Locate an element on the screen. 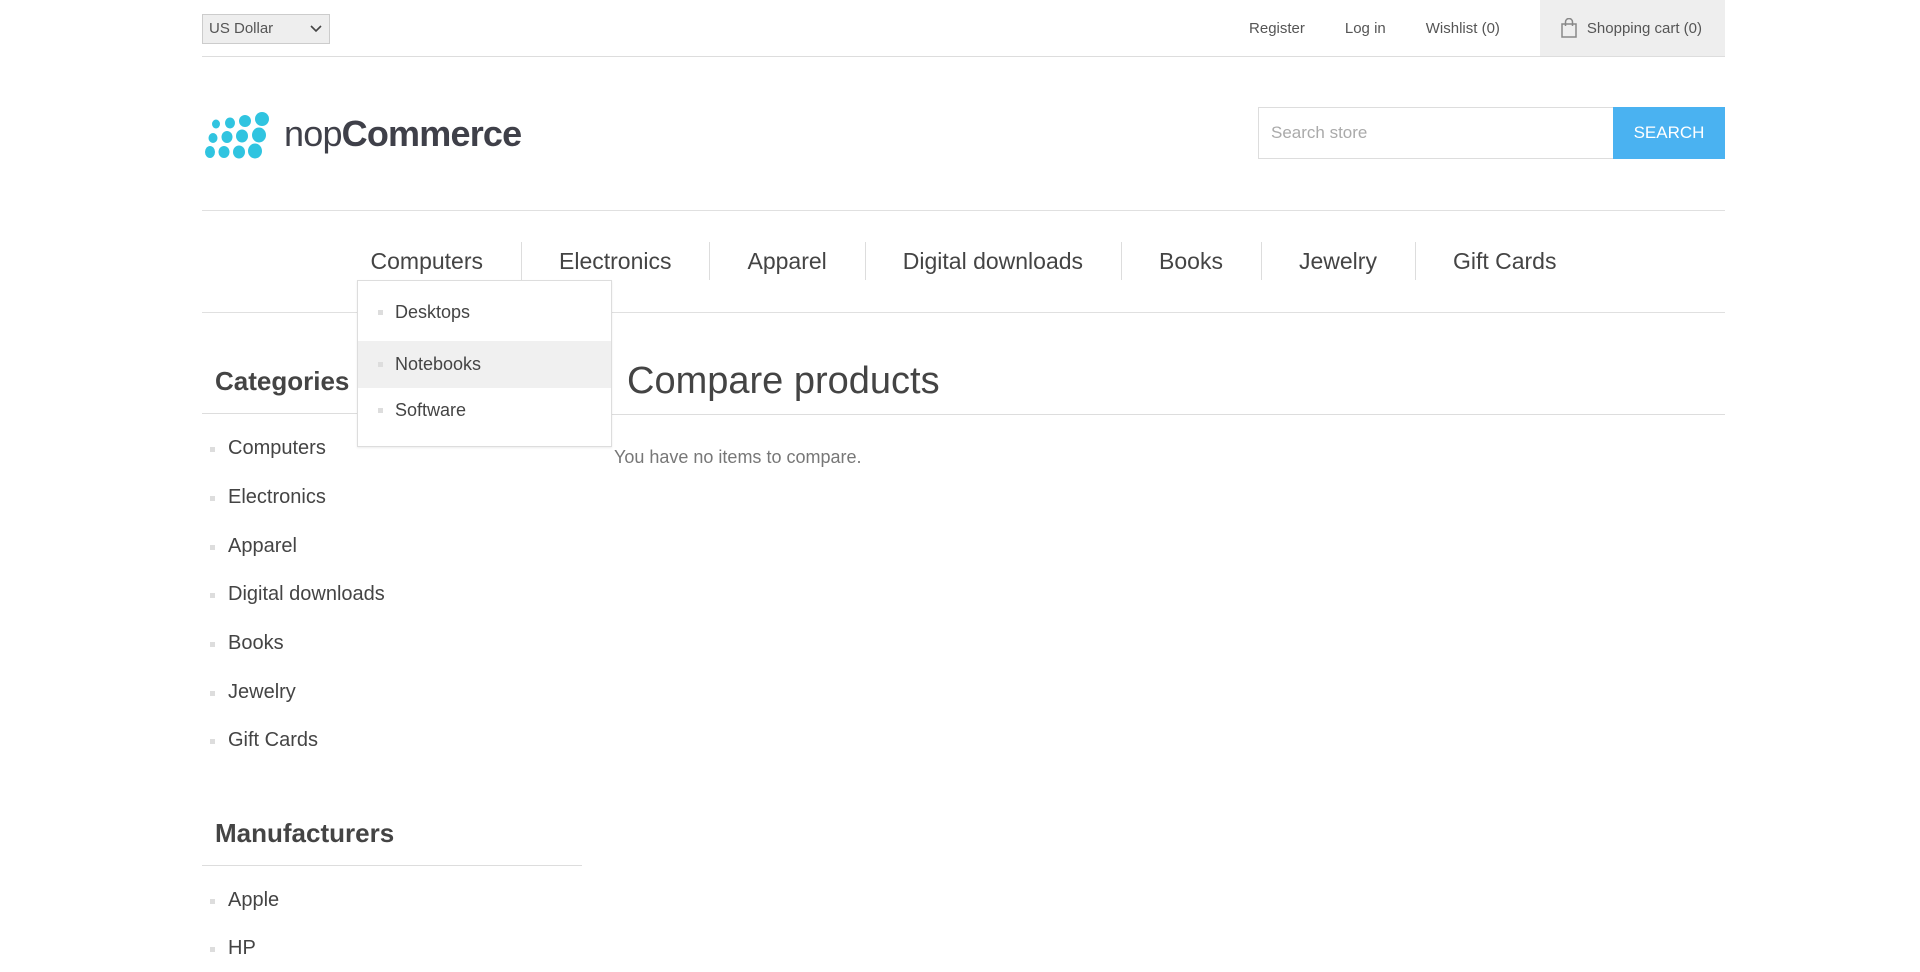 The height and width of the screenshot is (972, 1920). search-box: SEARCH is located at coordinates (1491, 133).